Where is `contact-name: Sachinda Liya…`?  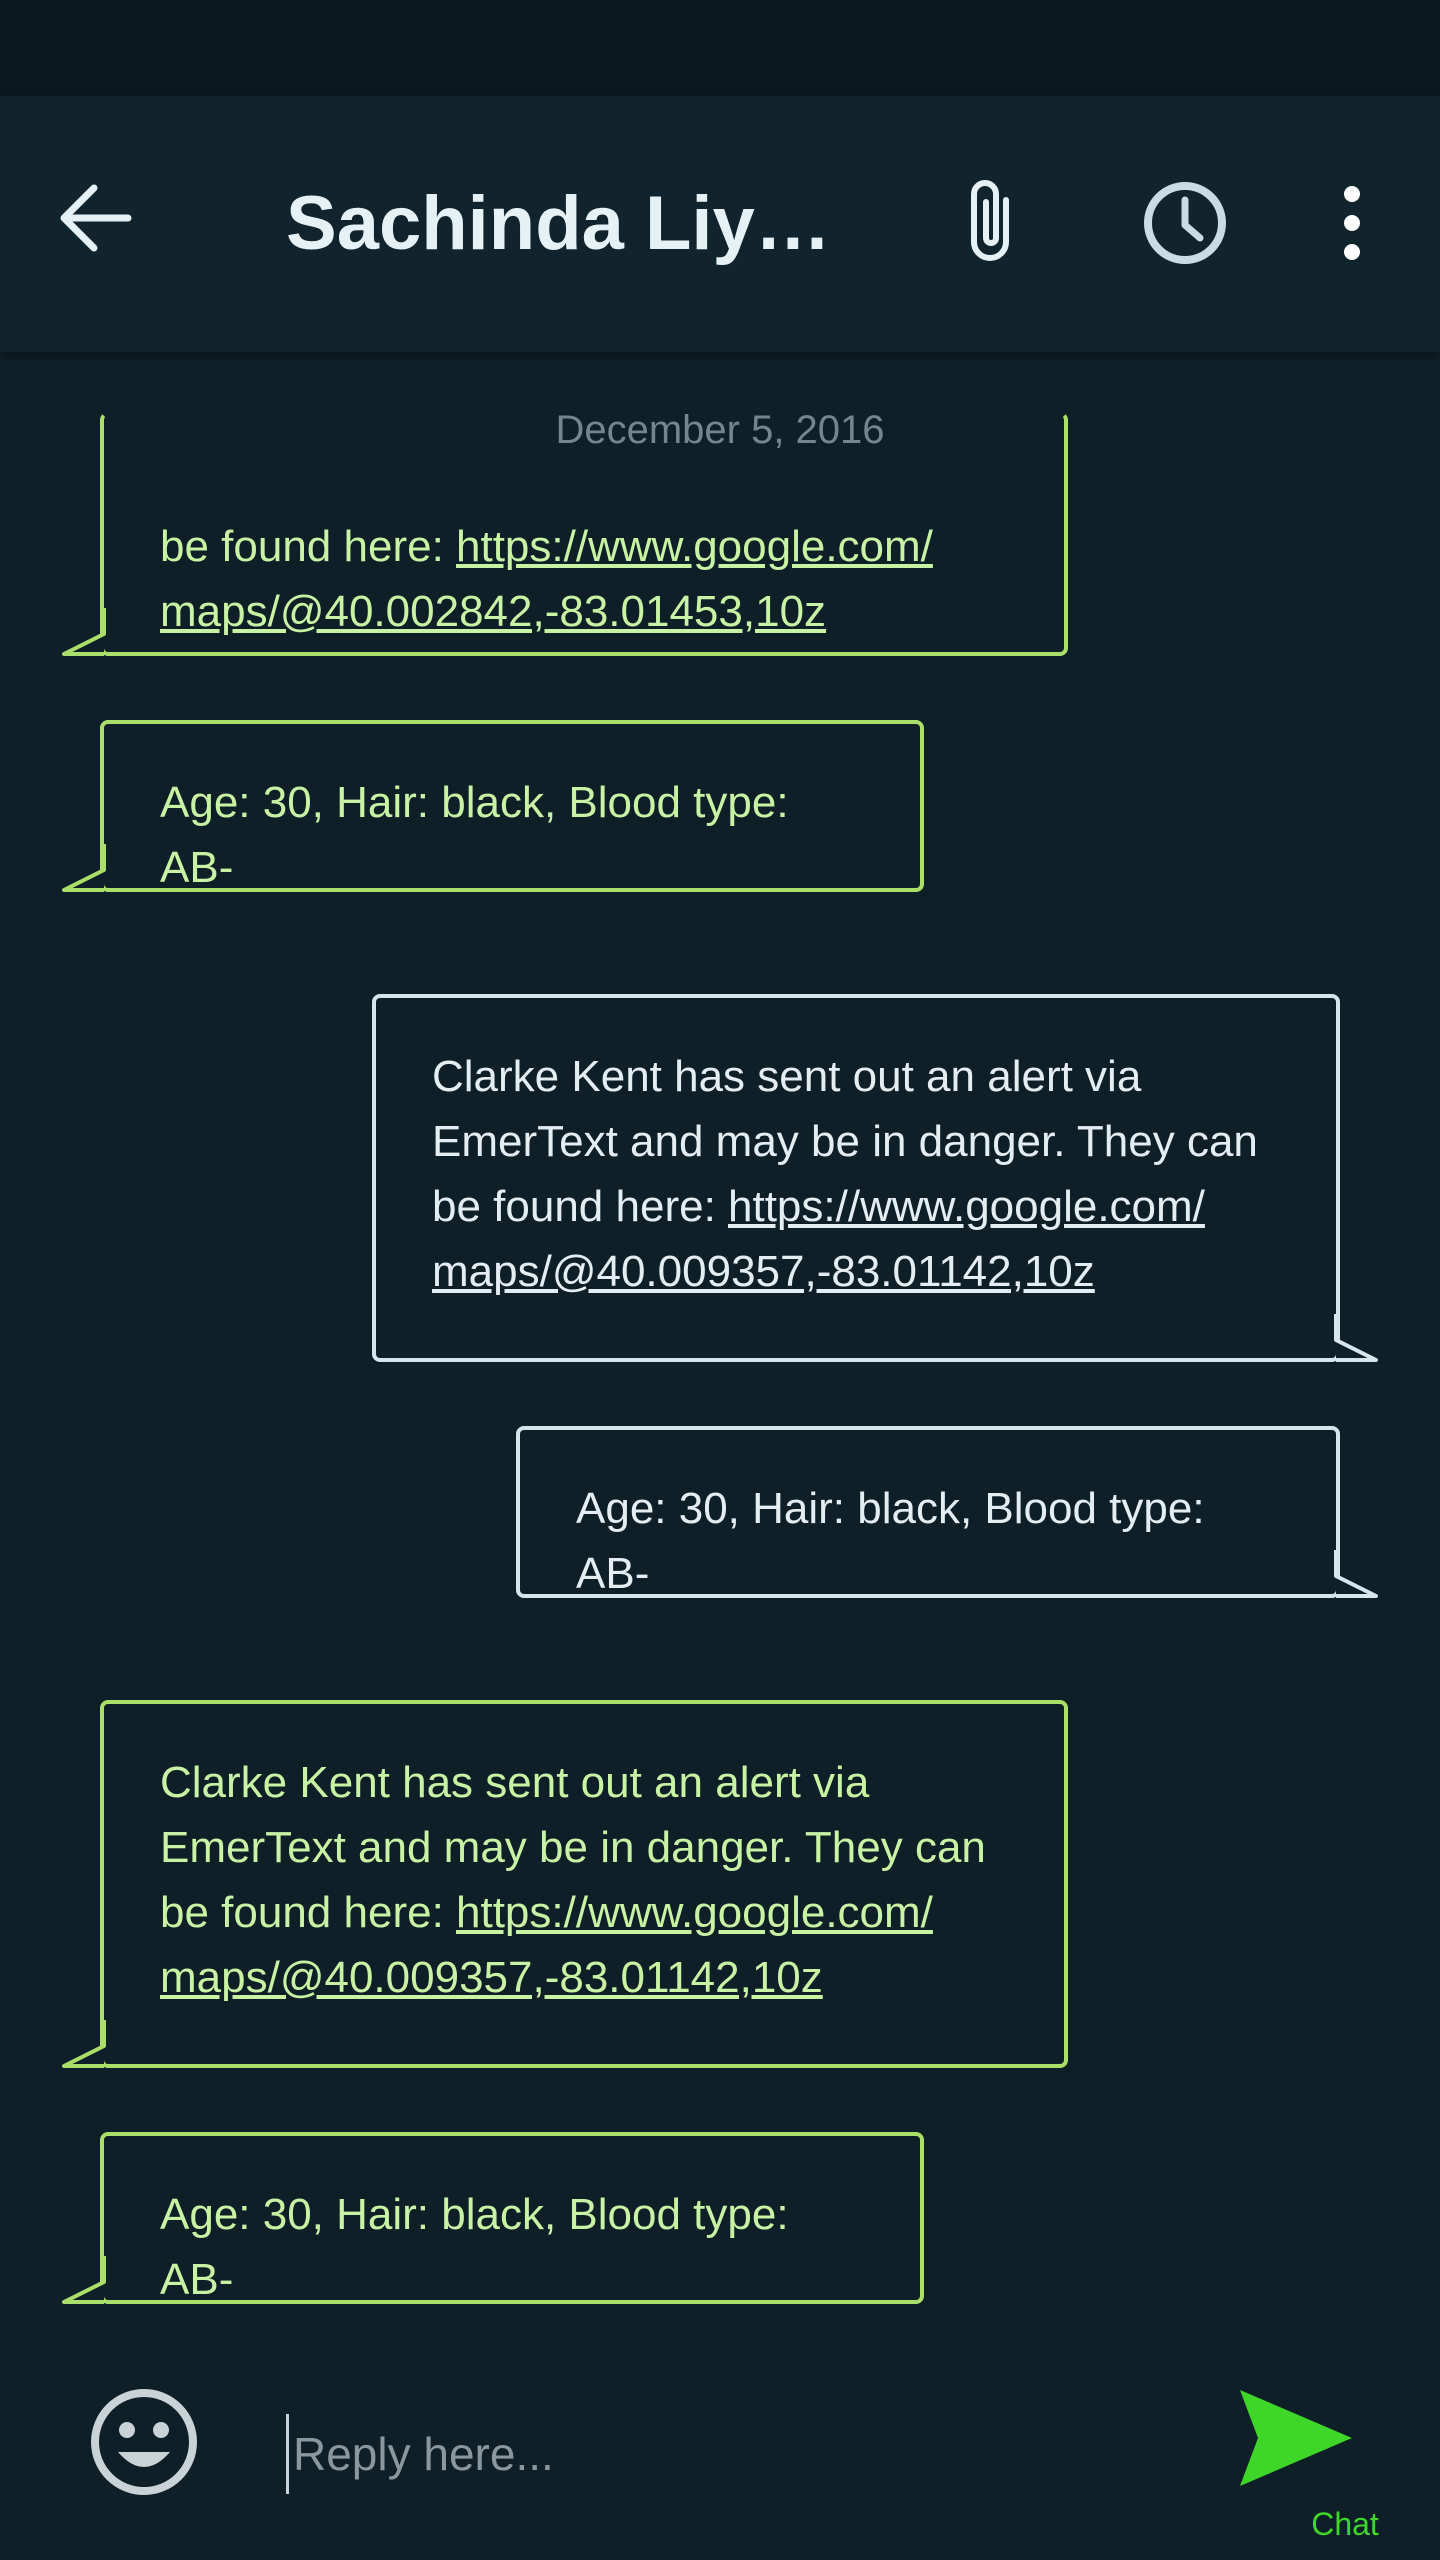
contact-name: Sachinda Liya… is located at coordinates (576, 224).